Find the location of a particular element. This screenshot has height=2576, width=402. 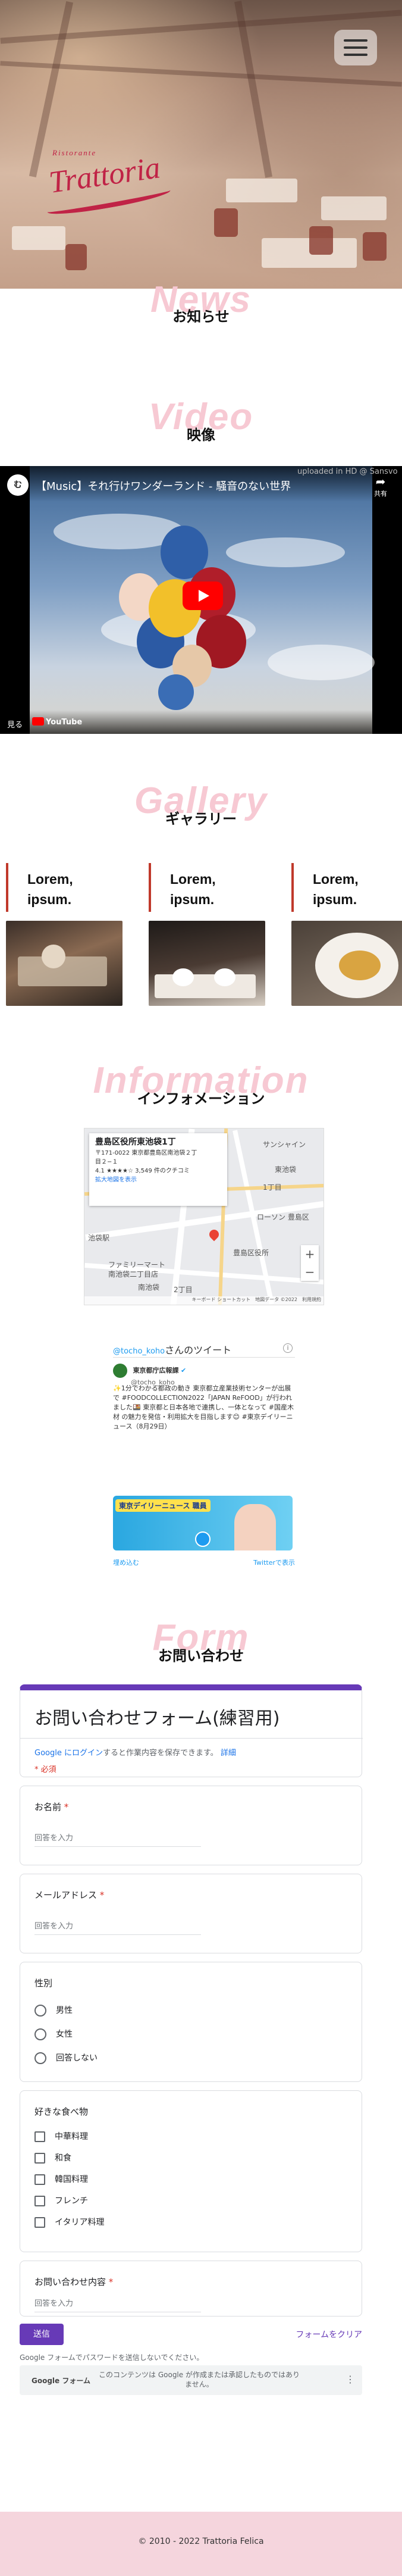

logo: Ristorante Trattoria is located at coordinates (123, 182).